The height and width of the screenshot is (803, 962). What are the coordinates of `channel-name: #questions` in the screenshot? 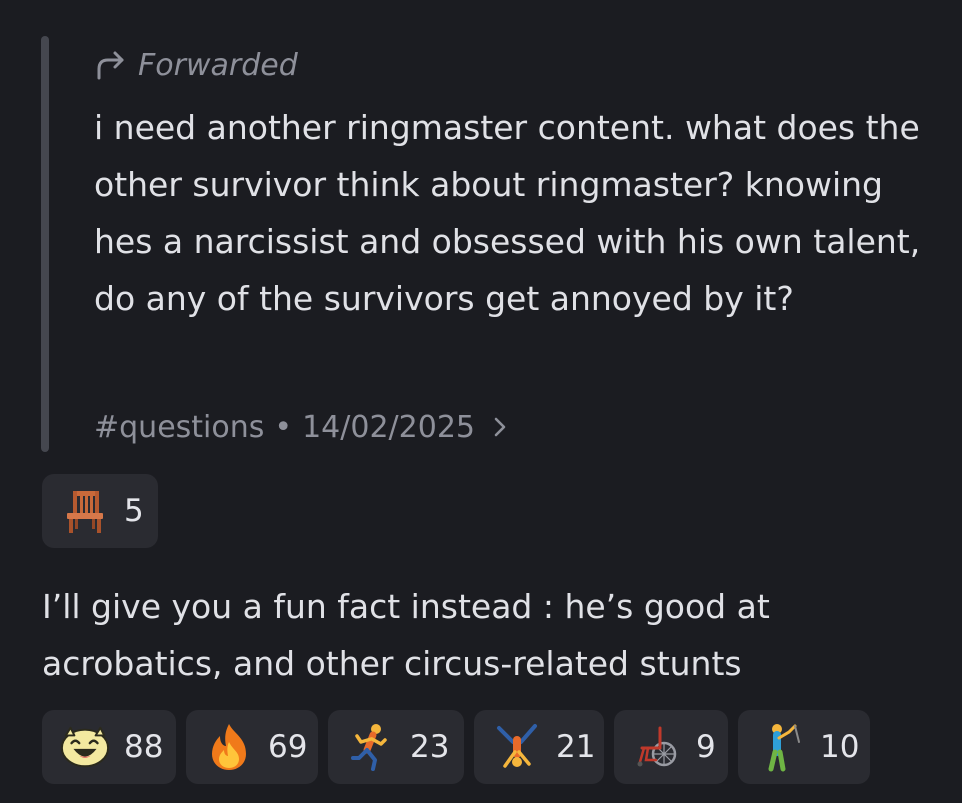 It's located at (179, 427).